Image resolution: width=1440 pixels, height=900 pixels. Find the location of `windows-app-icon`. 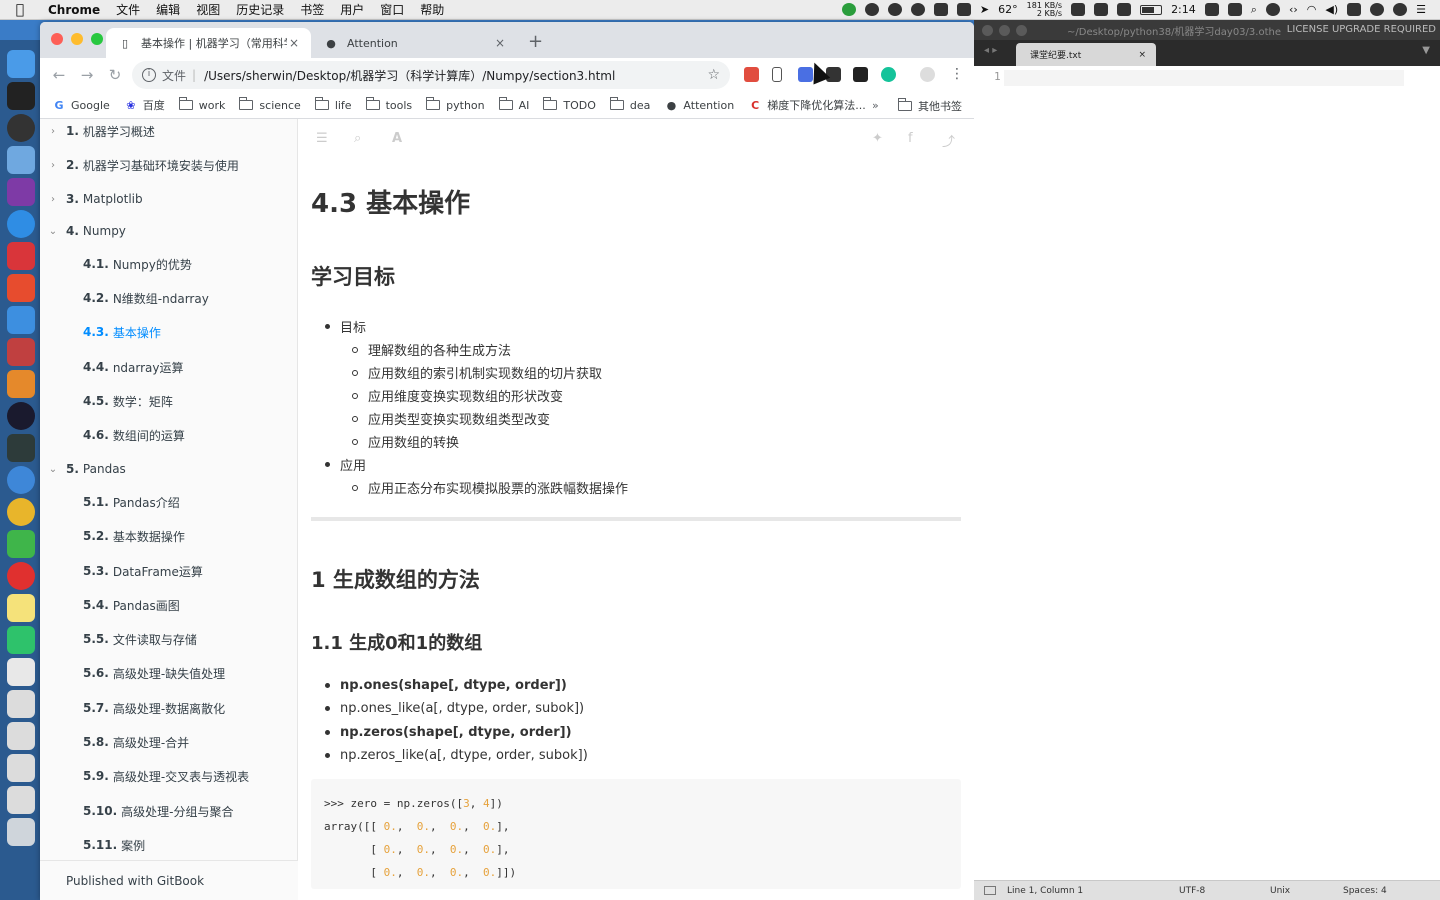

windows-app-icon is located at coordinates (21, 352).